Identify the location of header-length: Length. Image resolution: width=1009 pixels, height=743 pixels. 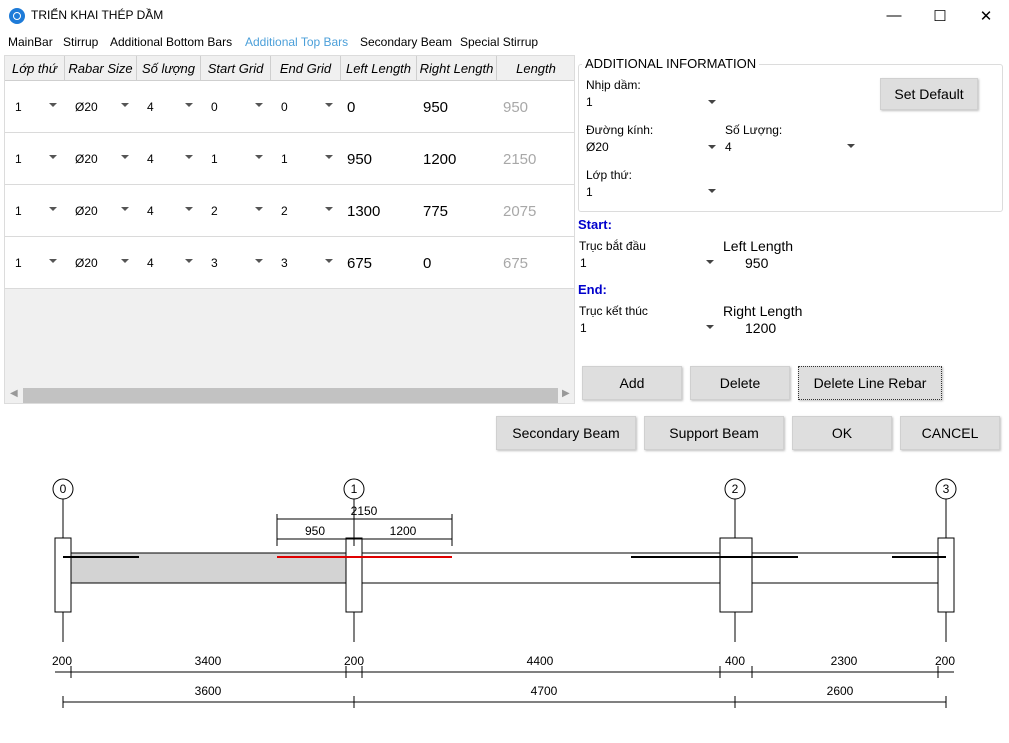
(535, 68).